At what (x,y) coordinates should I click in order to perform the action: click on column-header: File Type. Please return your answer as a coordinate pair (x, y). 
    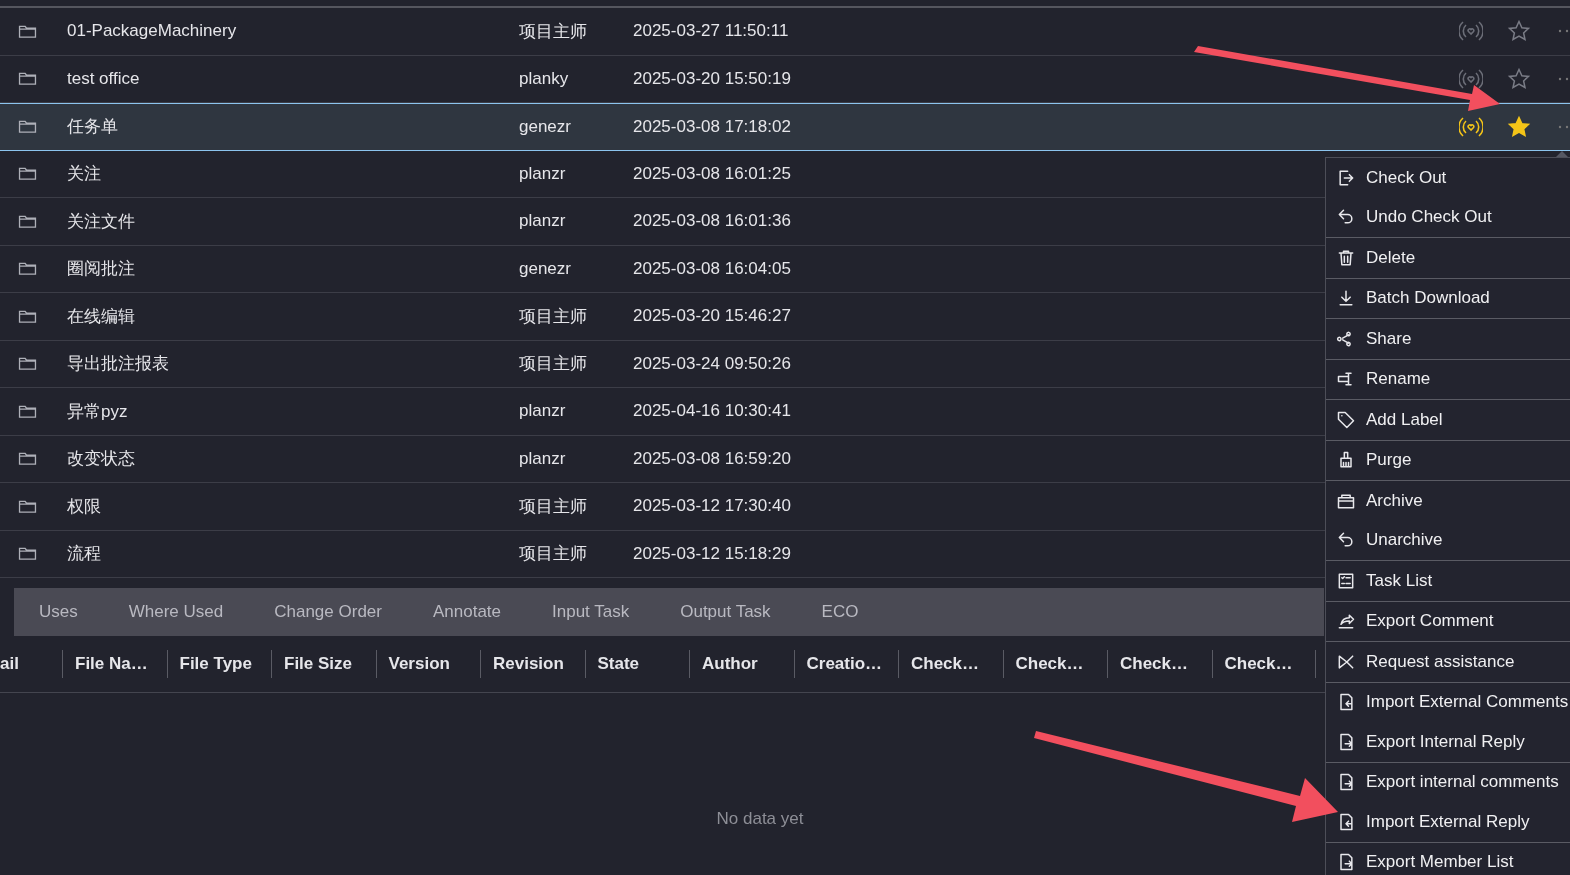
    Looking at the image, I should click on (218, 664).